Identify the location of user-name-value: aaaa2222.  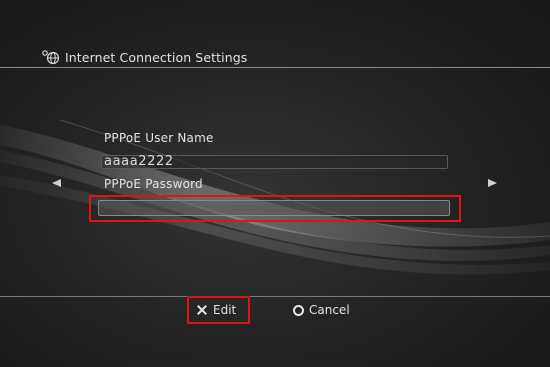
(139, 161).